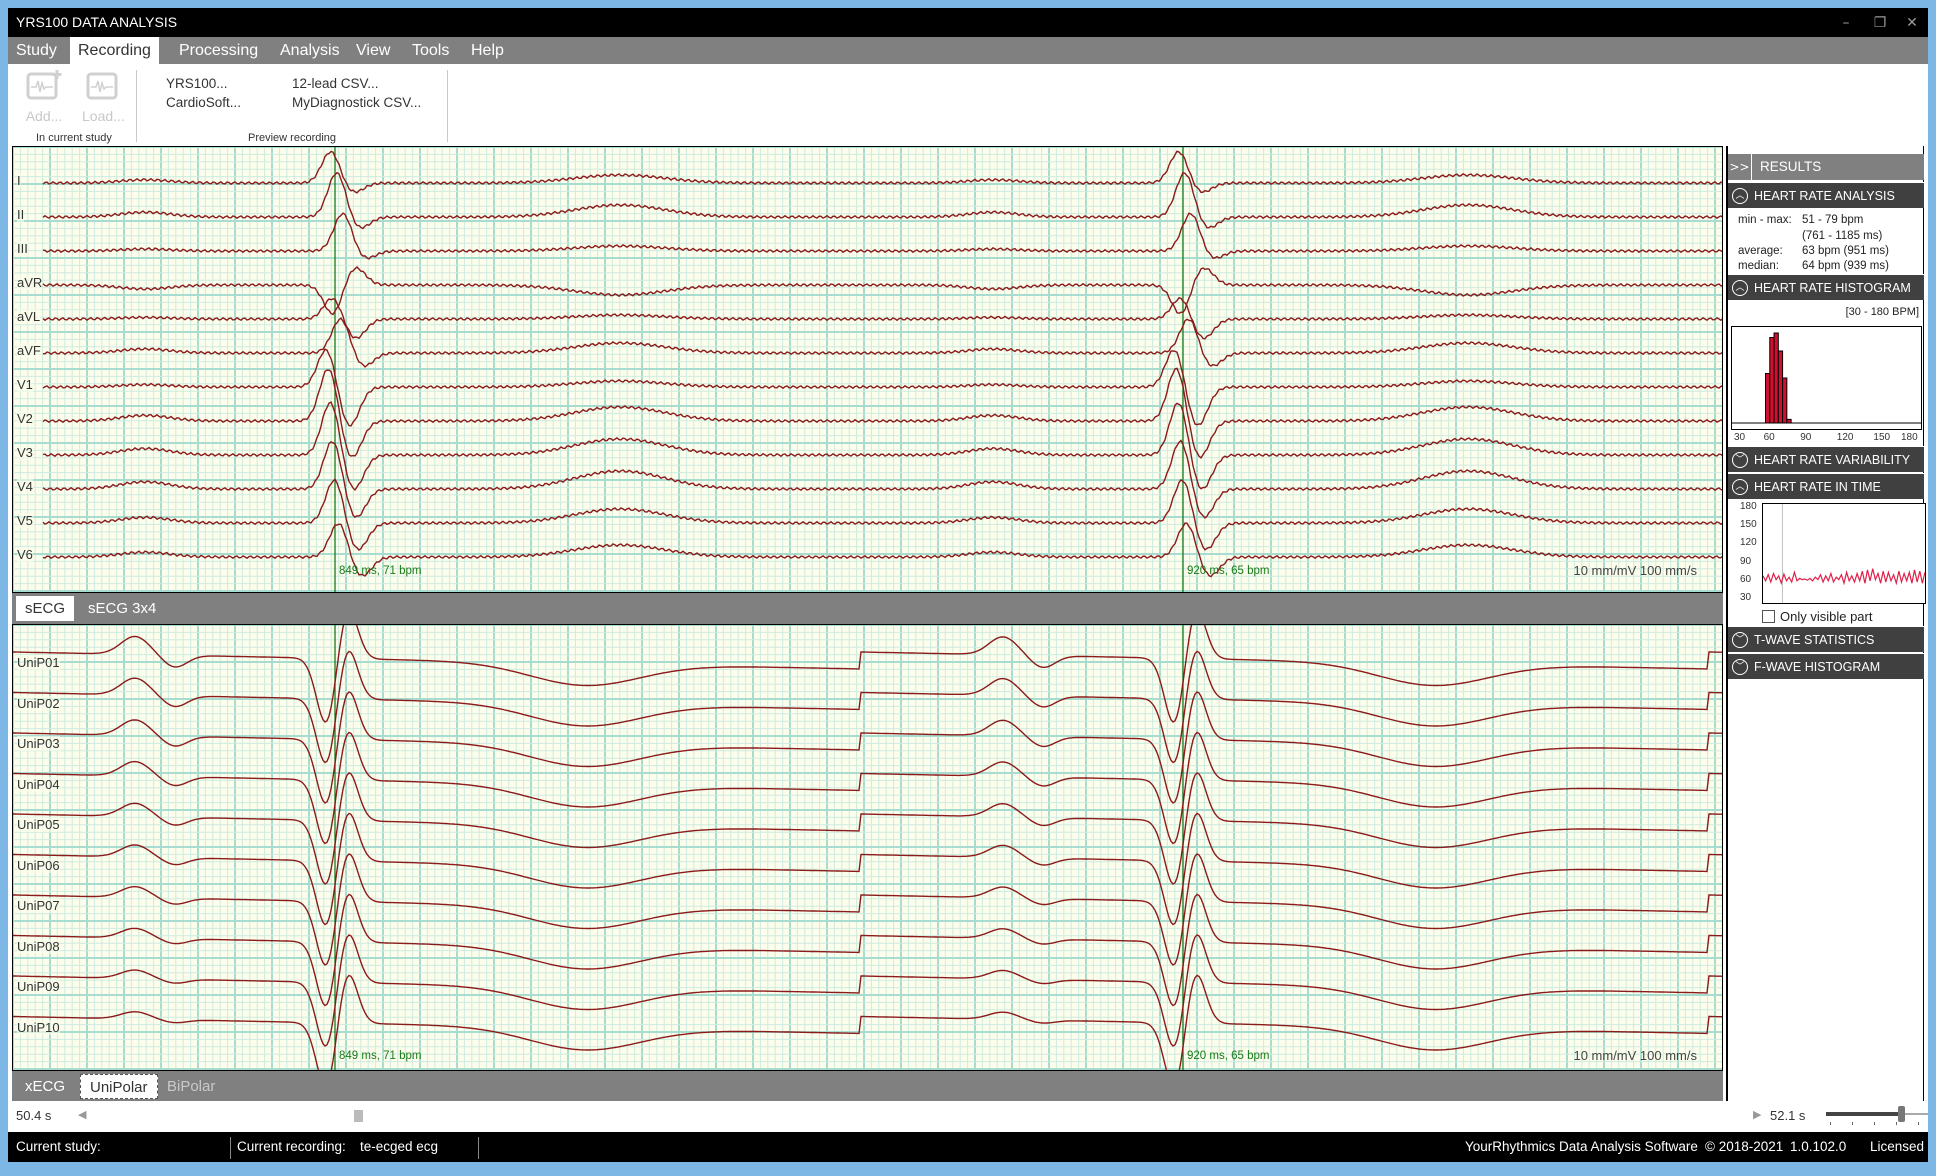  I want to click on hr-time-tick-label: 30, so click(1746, 597).